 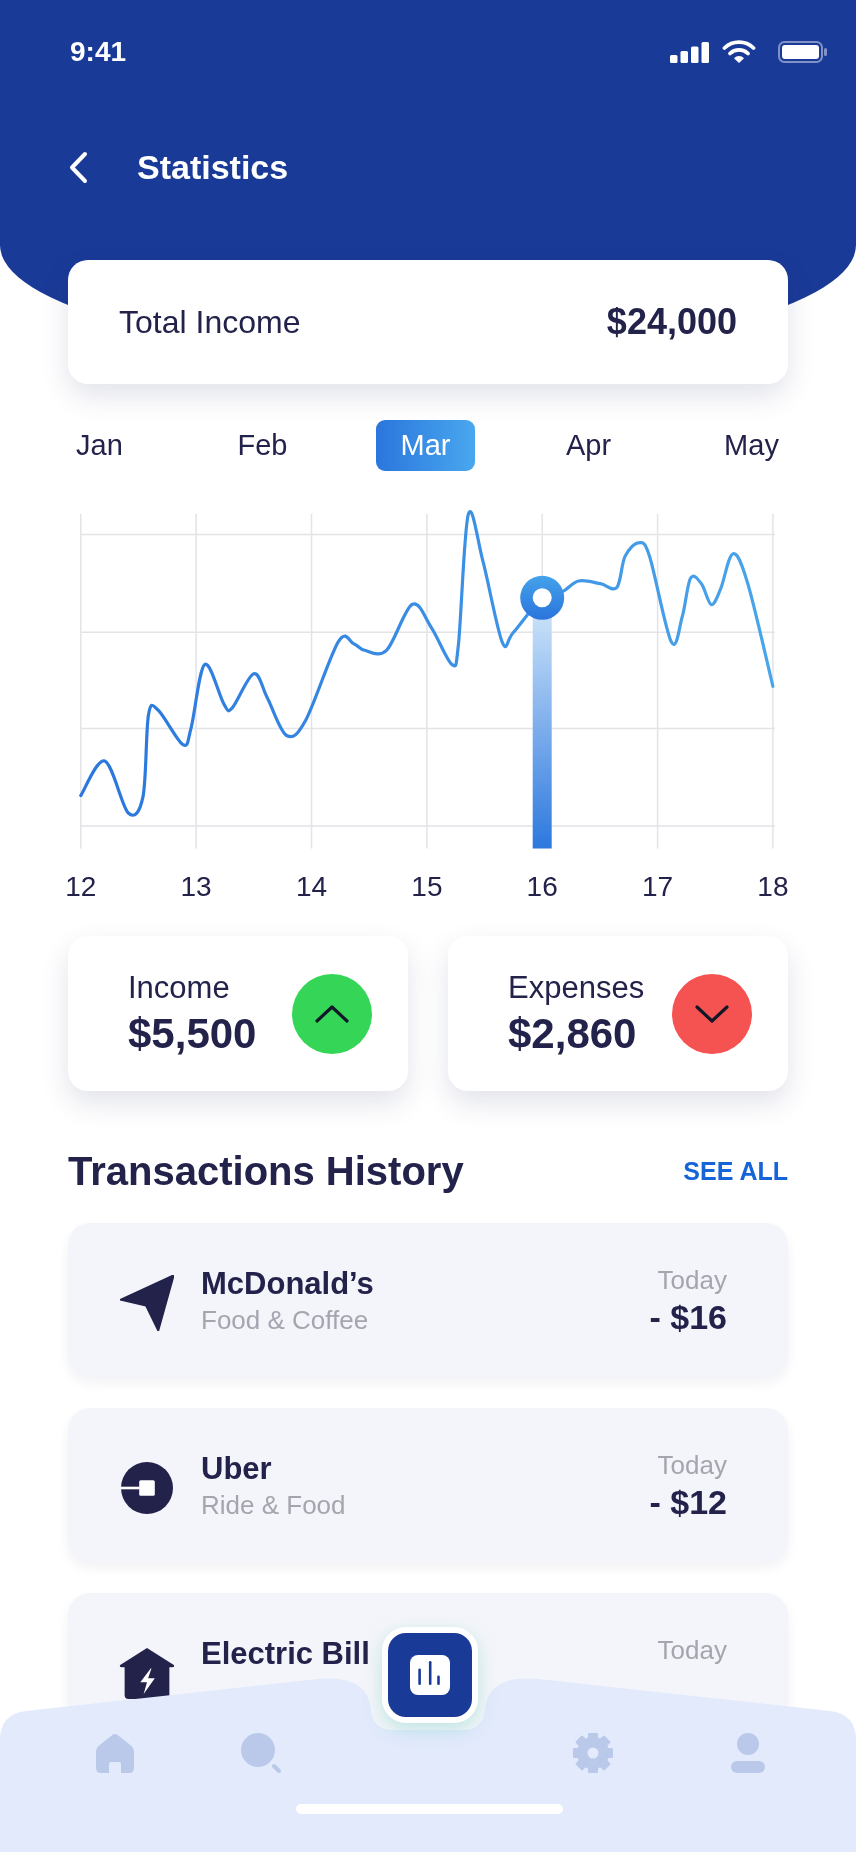 I want to click on page-title: Statistics, so click(x=213, y=167).